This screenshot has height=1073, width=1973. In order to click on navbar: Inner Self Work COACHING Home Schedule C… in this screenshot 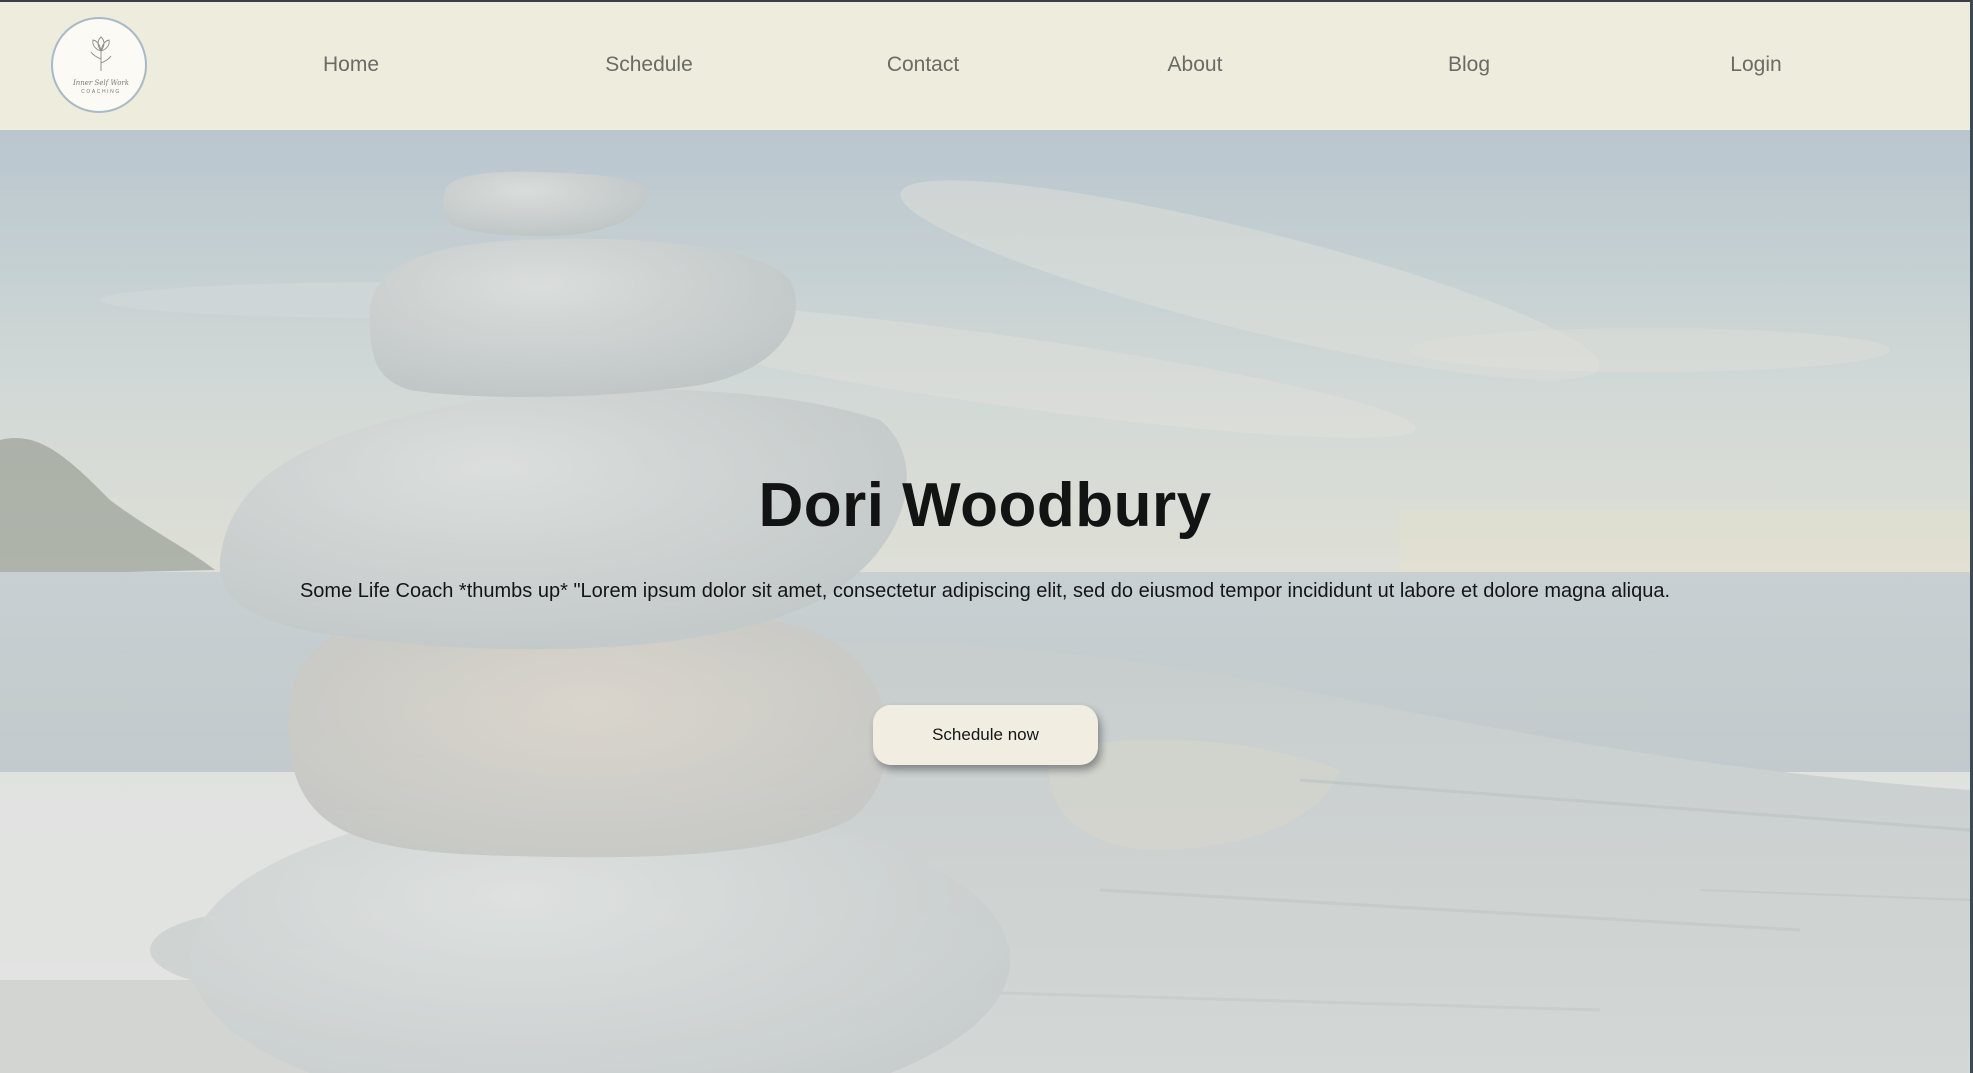, I will do `click(985, 65)`.